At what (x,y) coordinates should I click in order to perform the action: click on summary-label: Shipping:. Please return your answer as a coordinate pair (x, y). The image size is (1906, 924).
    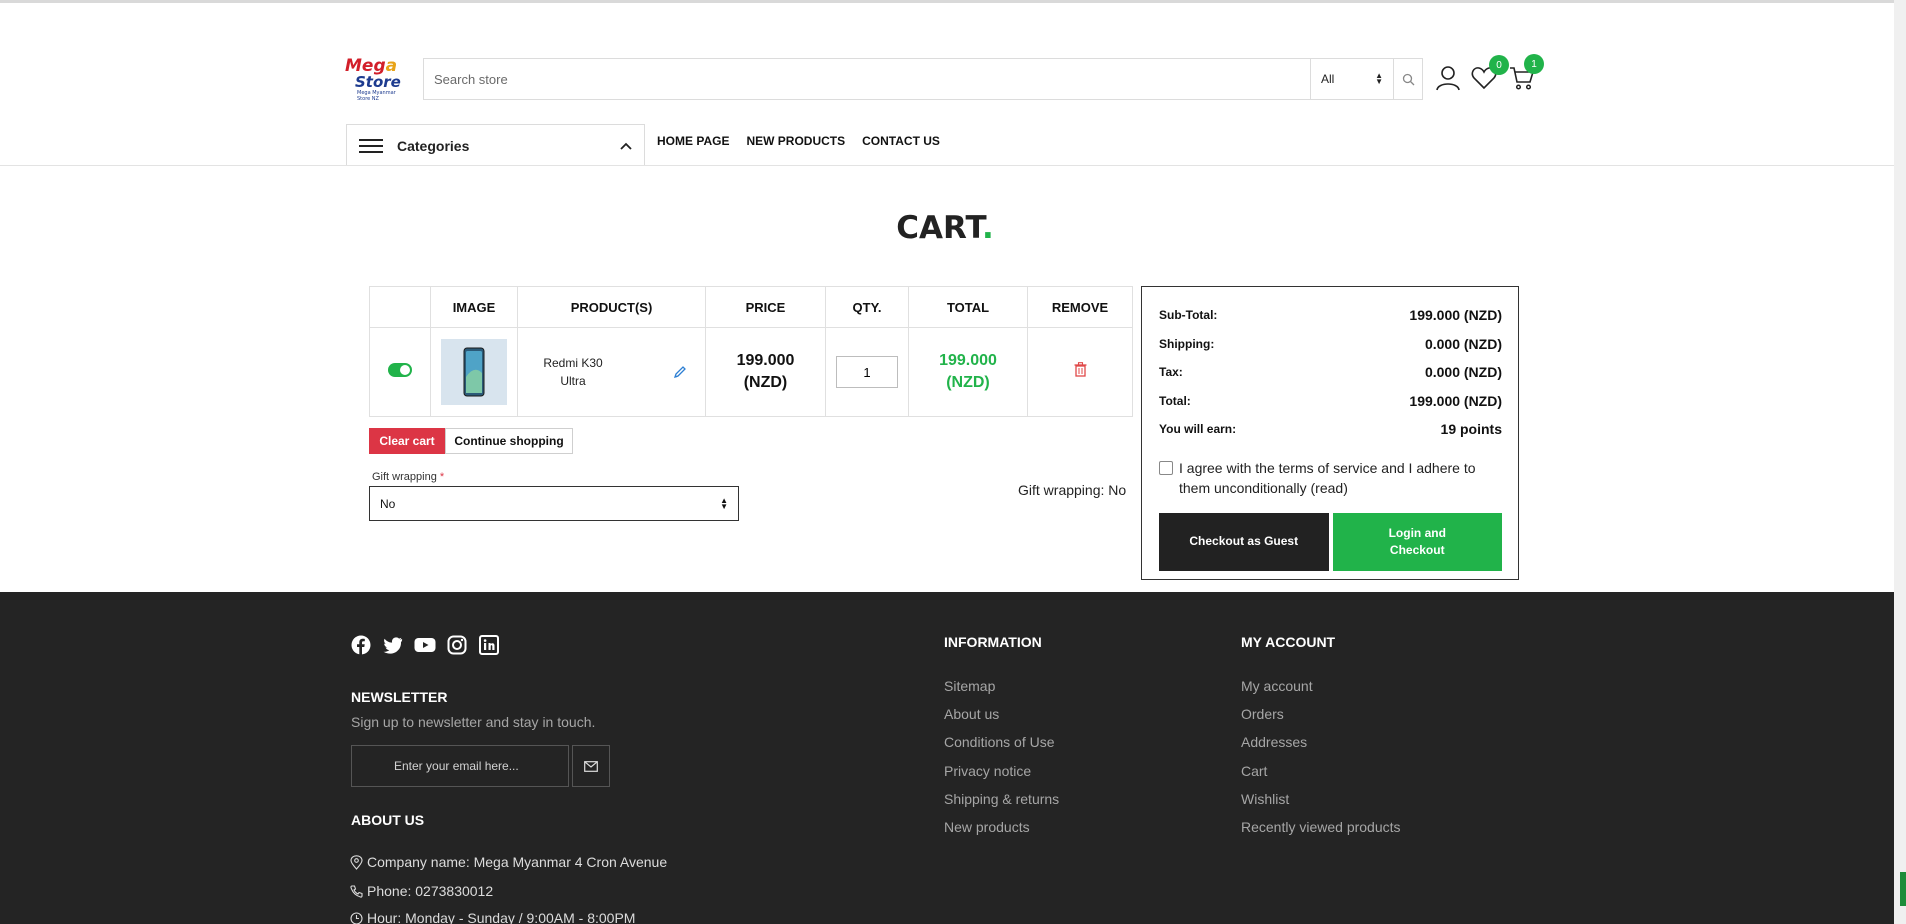
    Looking at the image, I should click on (1187, 343).